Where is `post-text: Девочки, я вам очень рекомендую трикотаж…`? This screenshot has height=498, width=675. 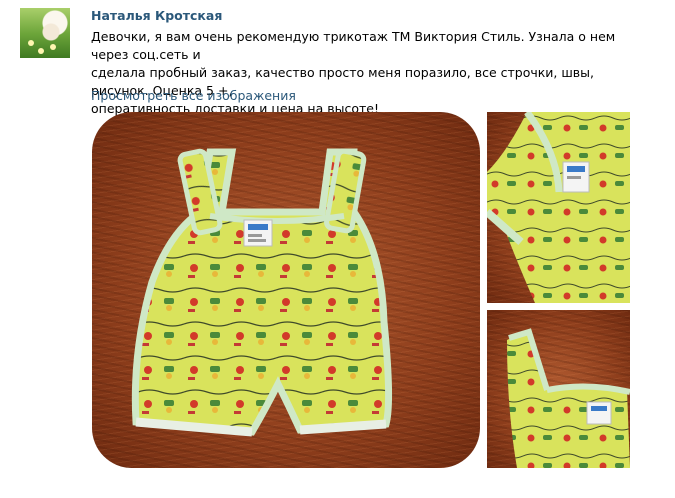
post-text: Девочки, я вам очень рекомендую трикотаж… is located at coordinates (353, 72).